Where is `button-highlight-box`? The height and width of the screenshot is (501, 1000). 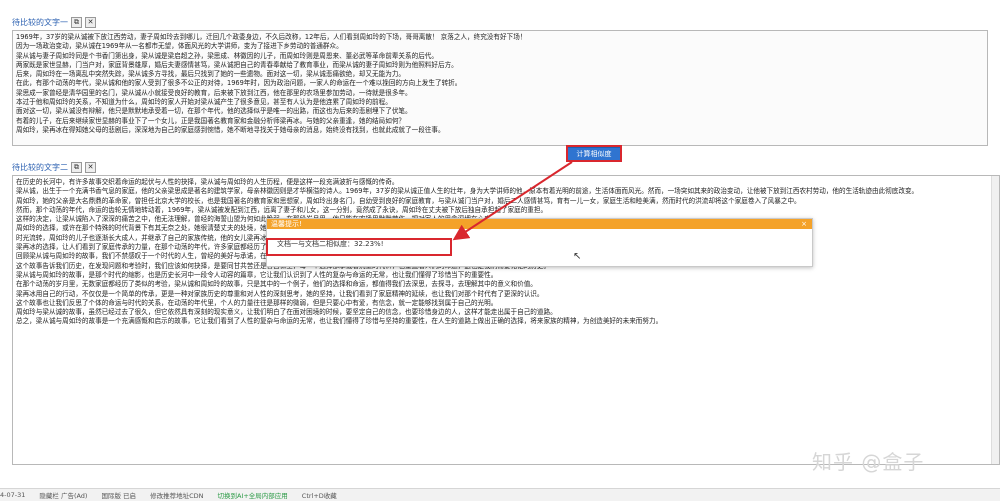 button-highlight-box is located at coordinates (594, 153).